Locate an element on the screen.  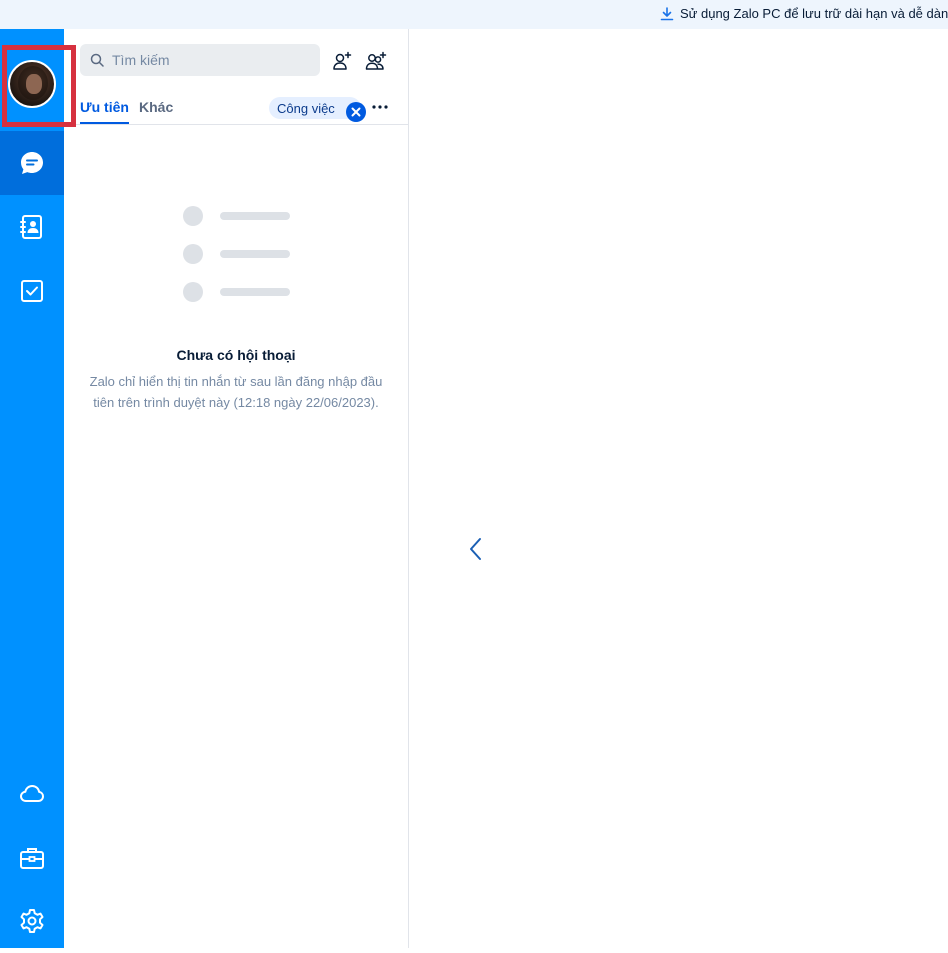
nav-todo is located at coordinates (32, 291).